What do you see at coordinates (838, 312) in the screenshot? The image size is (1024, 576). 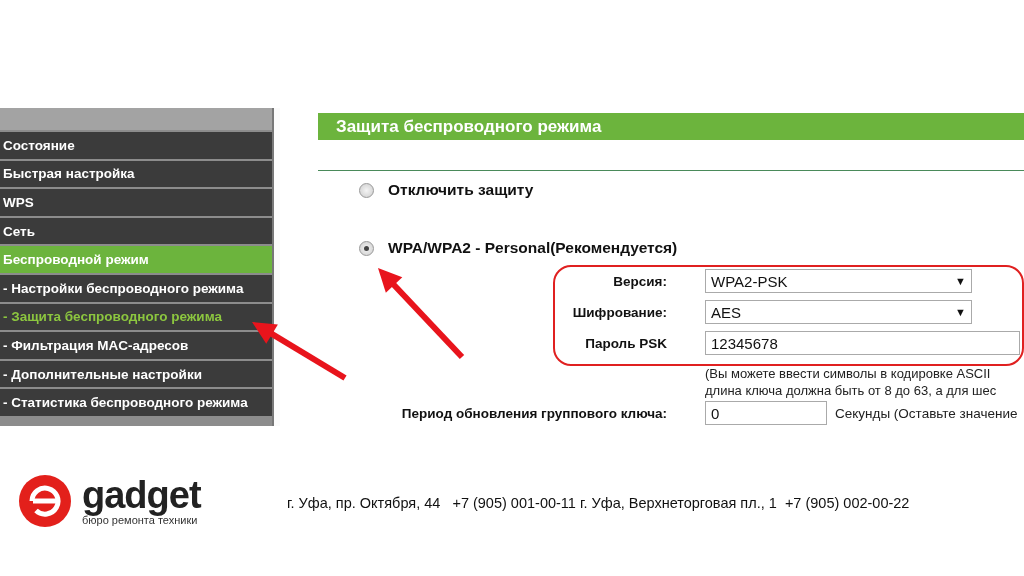 I see `dropdown: AES ▼` at bounding box center [838, 312].